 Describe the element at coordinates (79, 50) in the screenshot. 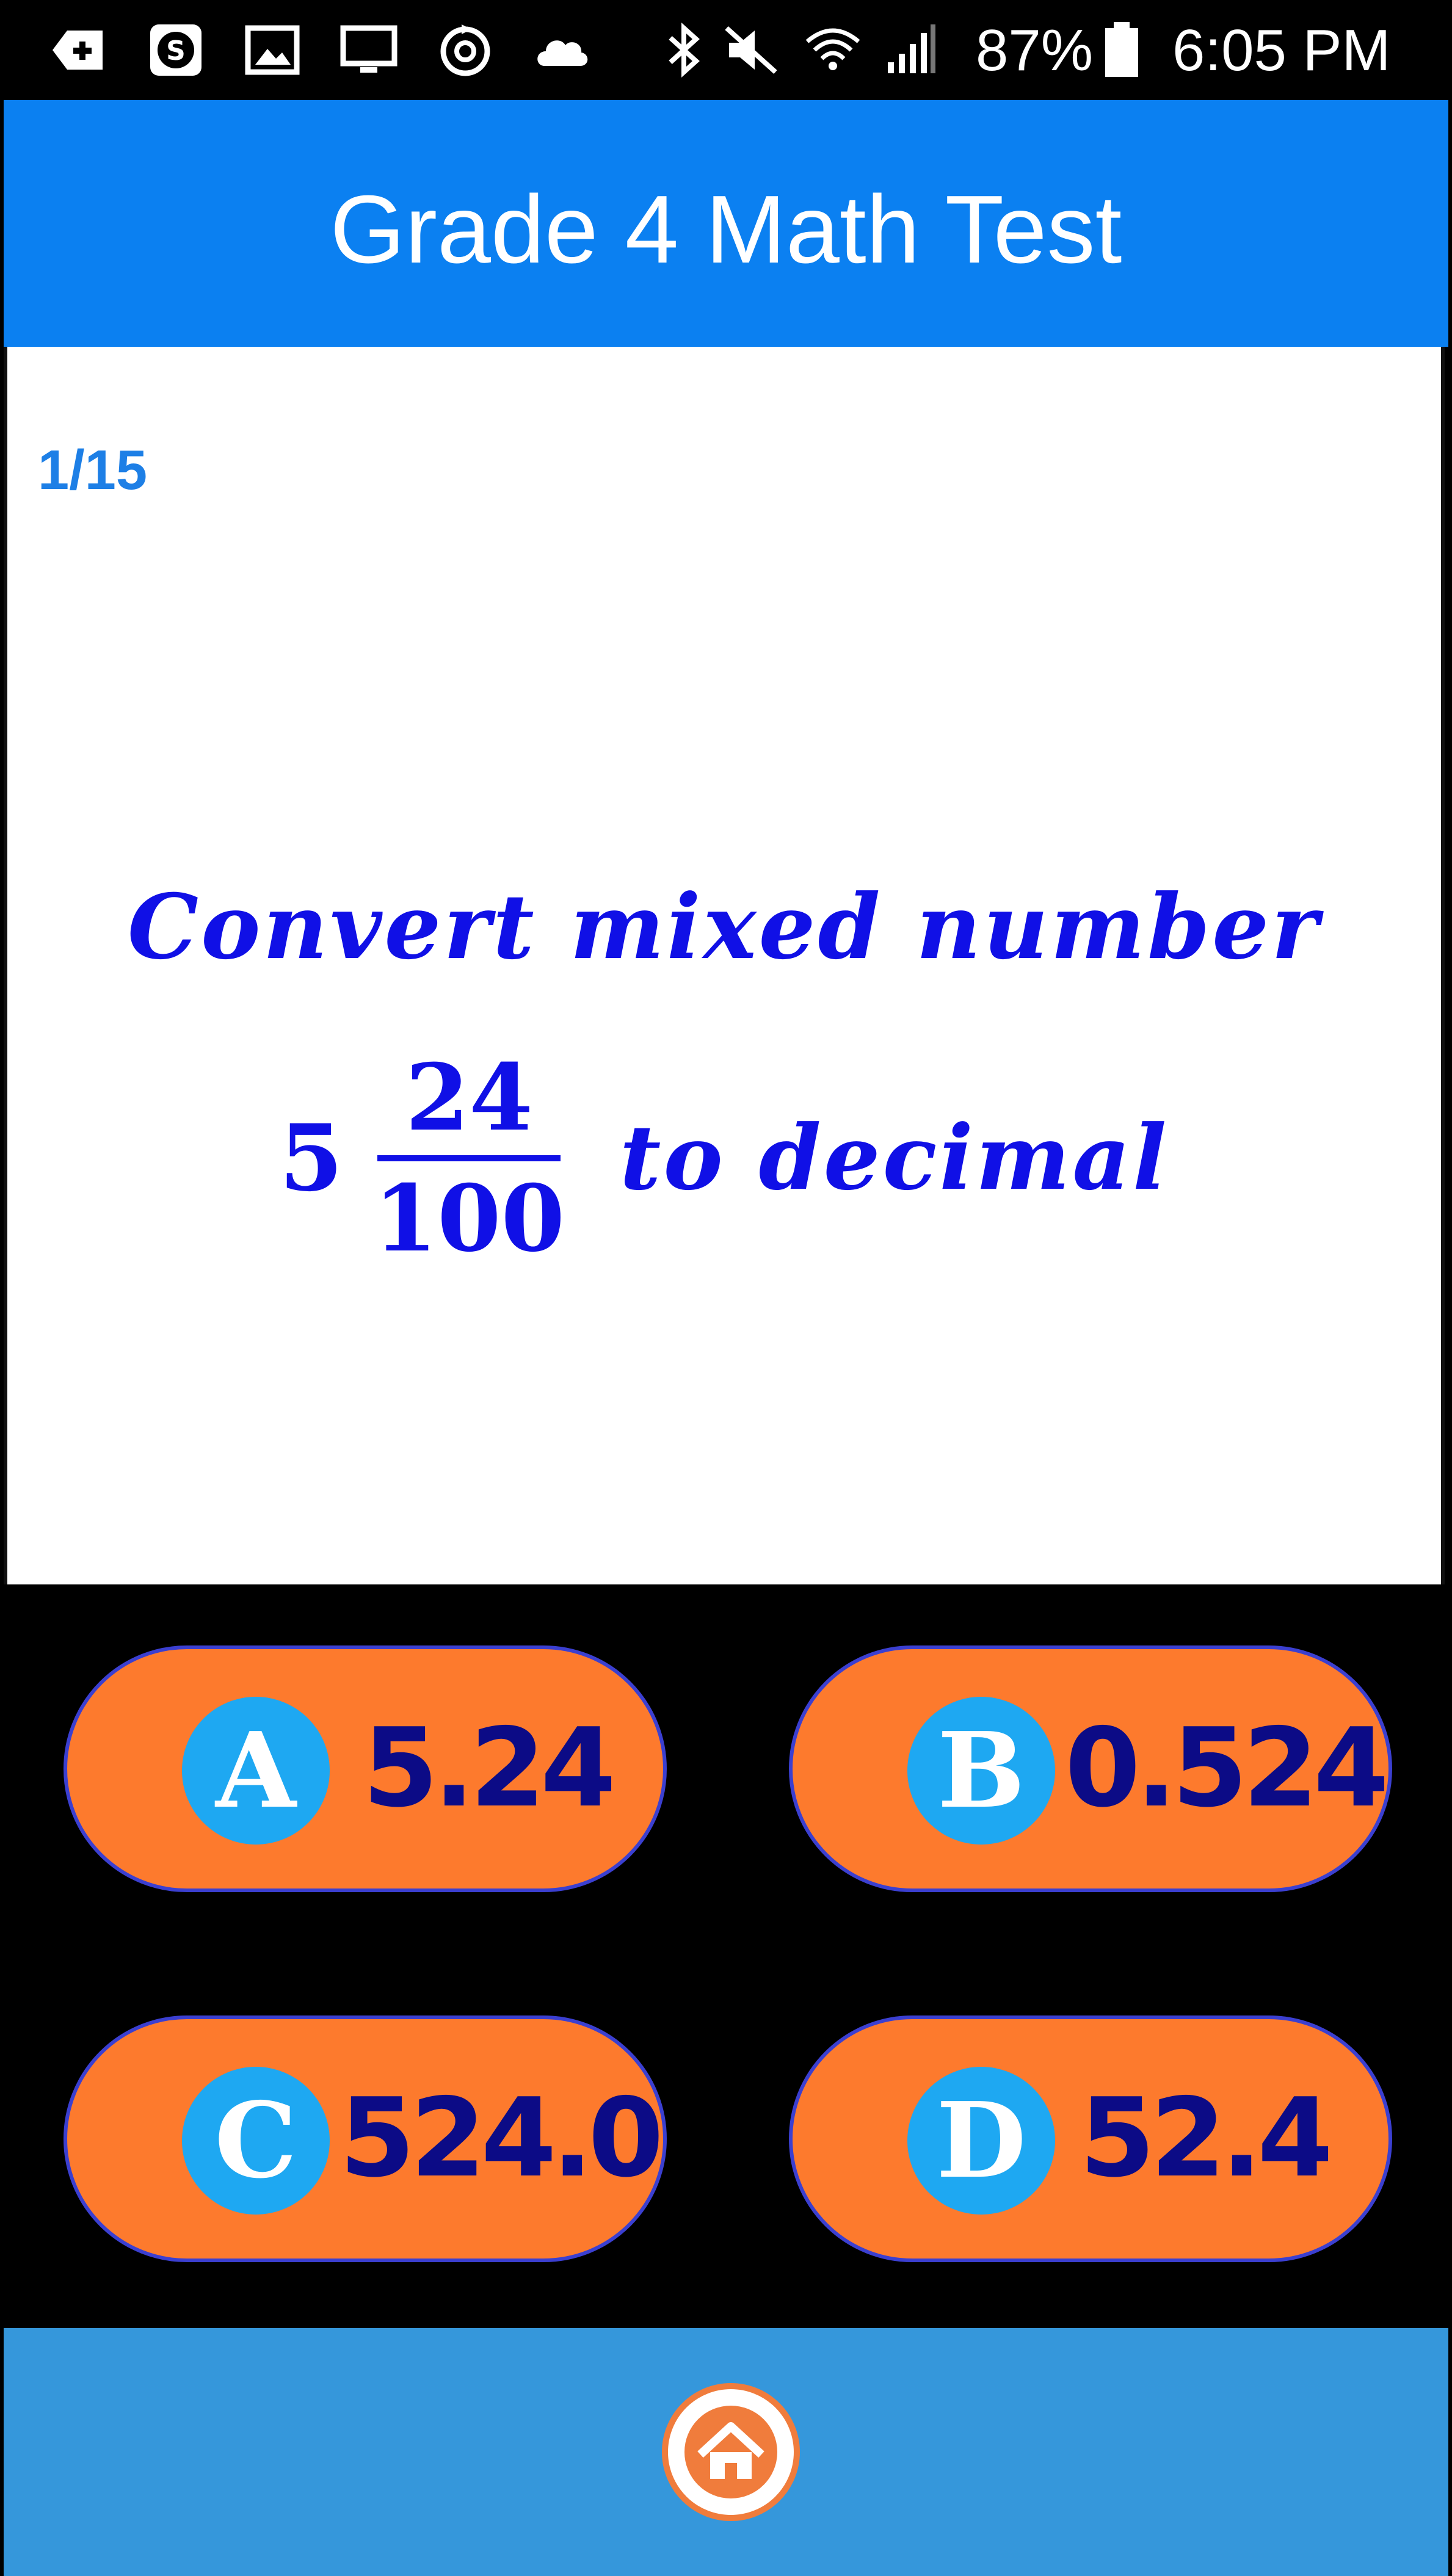

I see `add-box-icon` at that location.